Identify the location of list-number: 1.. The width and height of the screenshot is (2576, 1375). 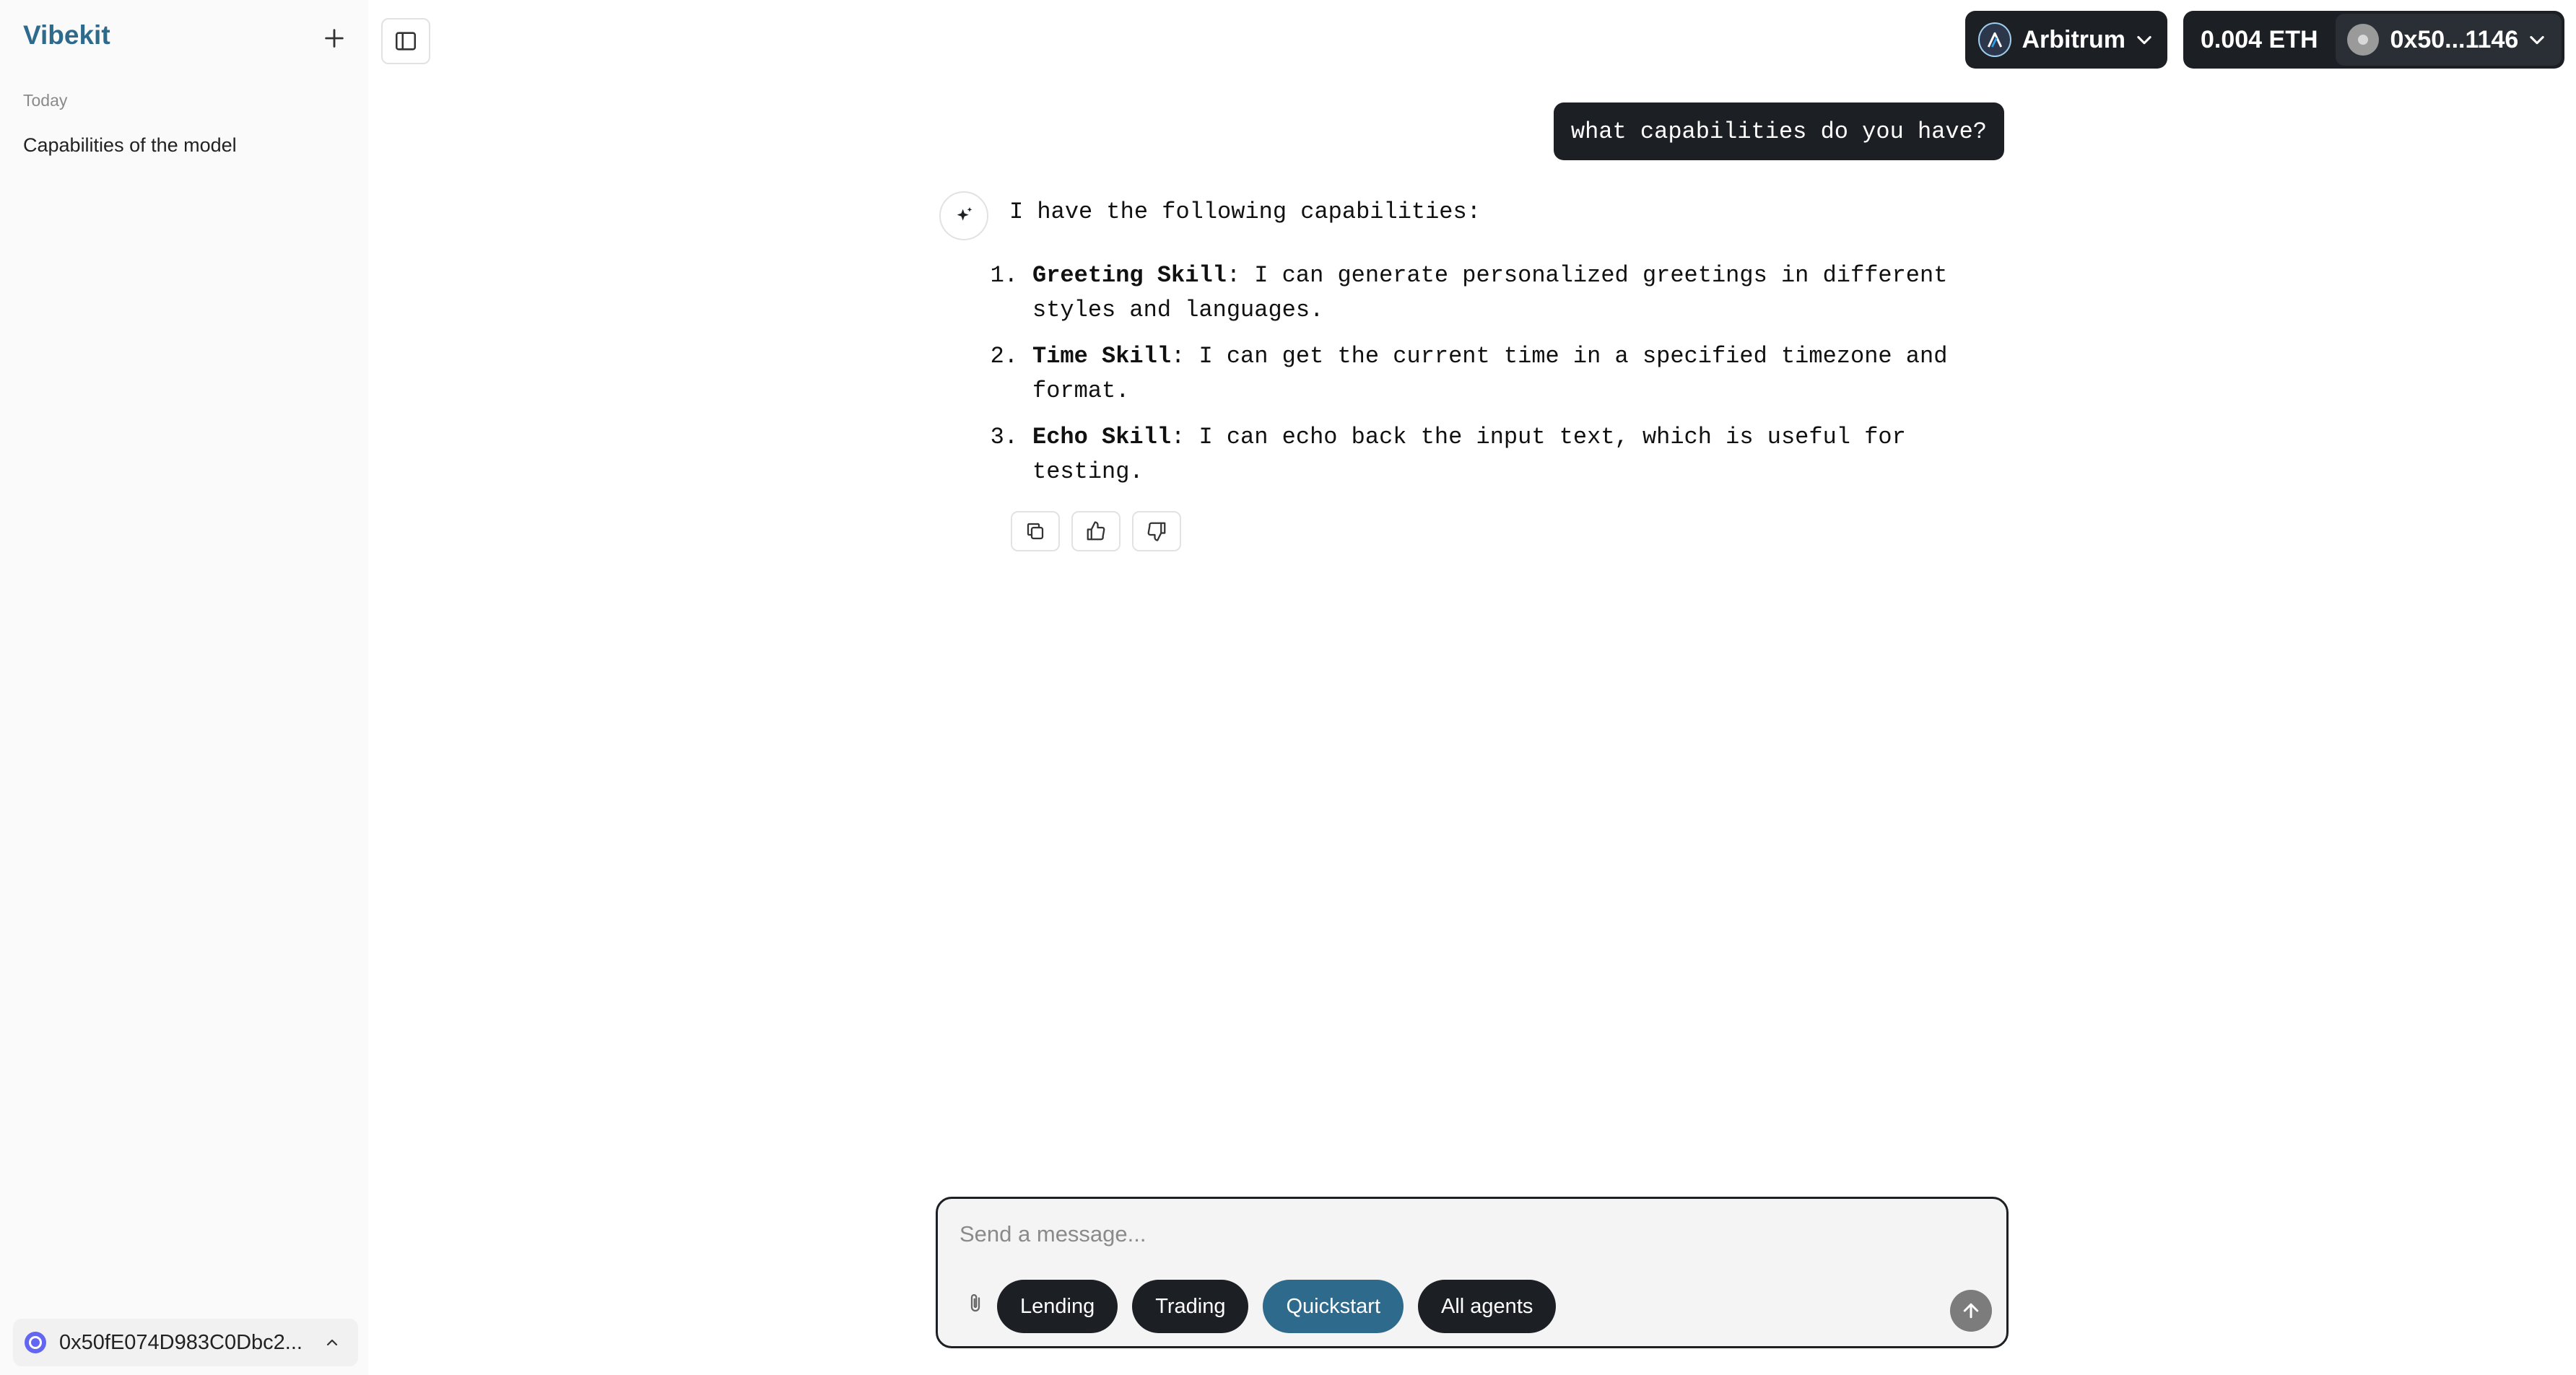
(1004, 275).